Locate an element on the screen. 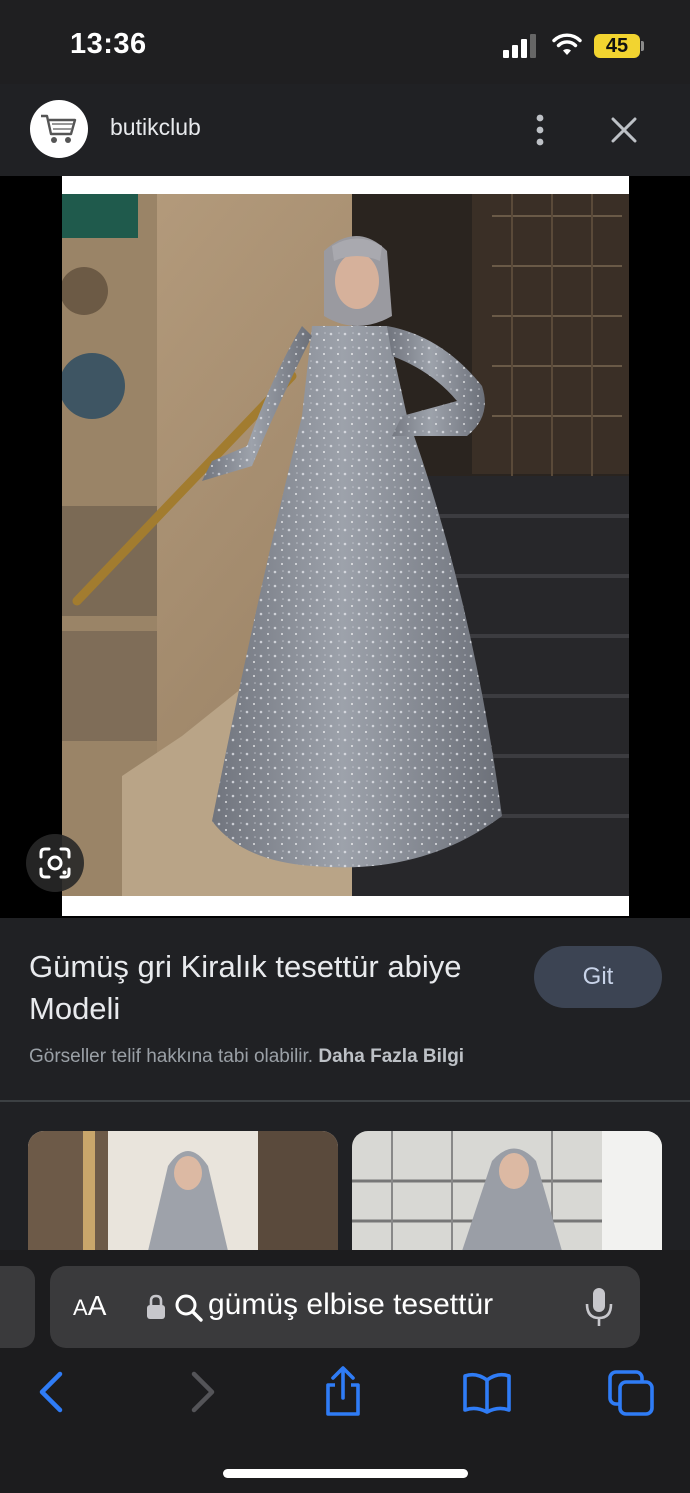 The height and width of the screenshot is (1493, 690). forward-arrow-icon is located at coordinates (201, 1392).